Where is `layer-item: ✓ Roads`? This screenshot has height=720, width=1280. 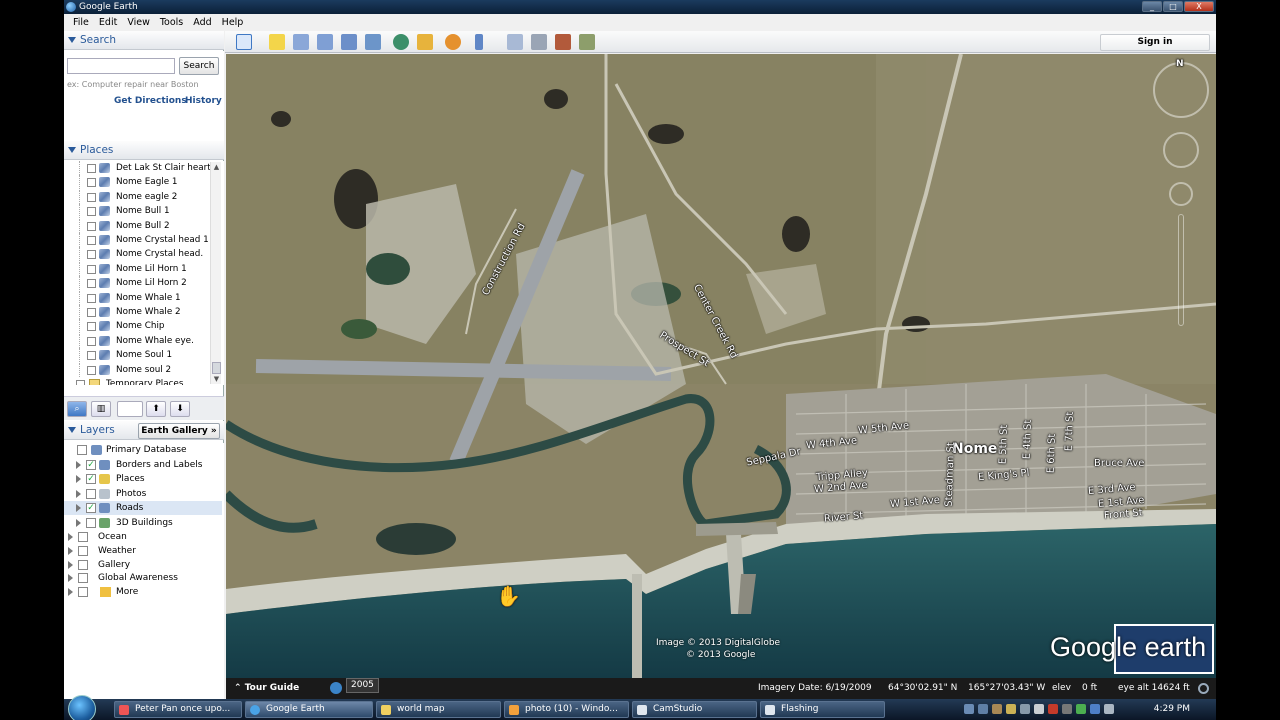 layer-item: ✓ Roads is located at coordinates (143, 508).